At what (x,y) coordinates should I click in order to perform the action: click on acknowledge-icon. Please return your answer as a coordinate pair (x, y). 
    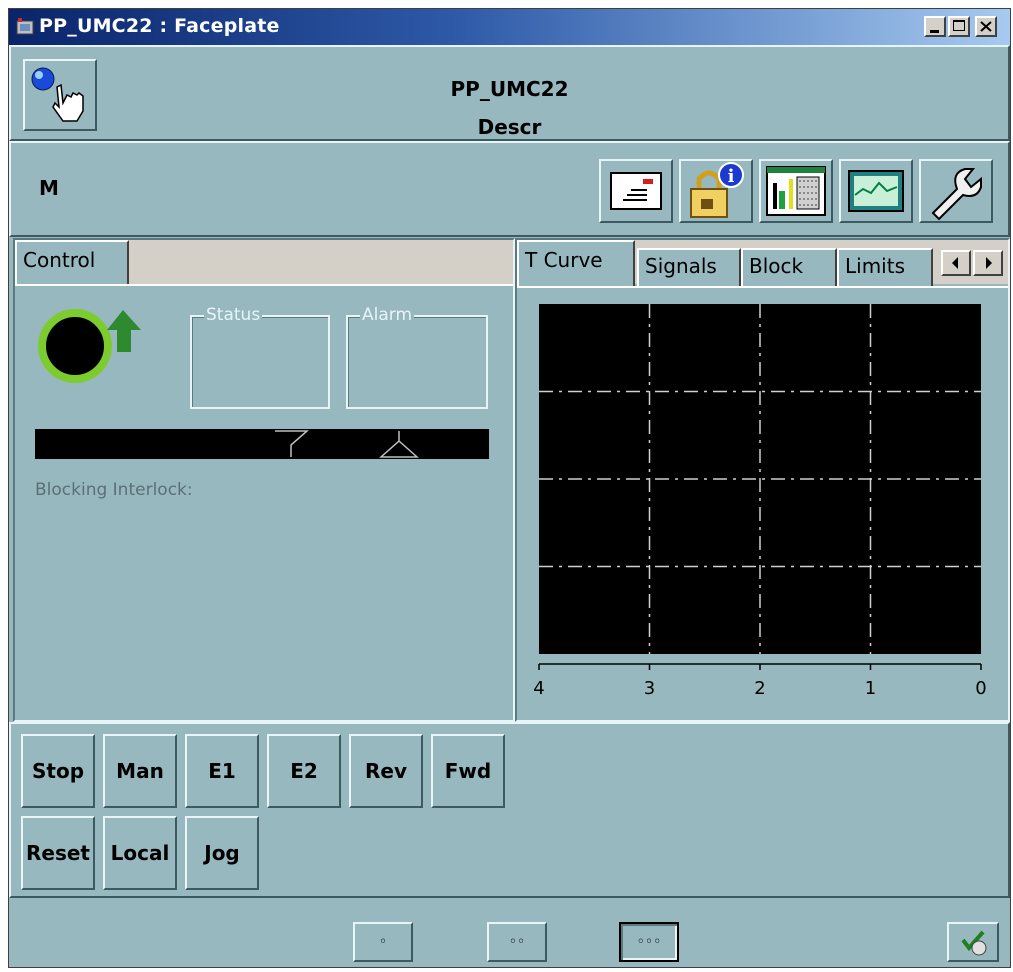
    Looking at the image, I should click on (974, 943).